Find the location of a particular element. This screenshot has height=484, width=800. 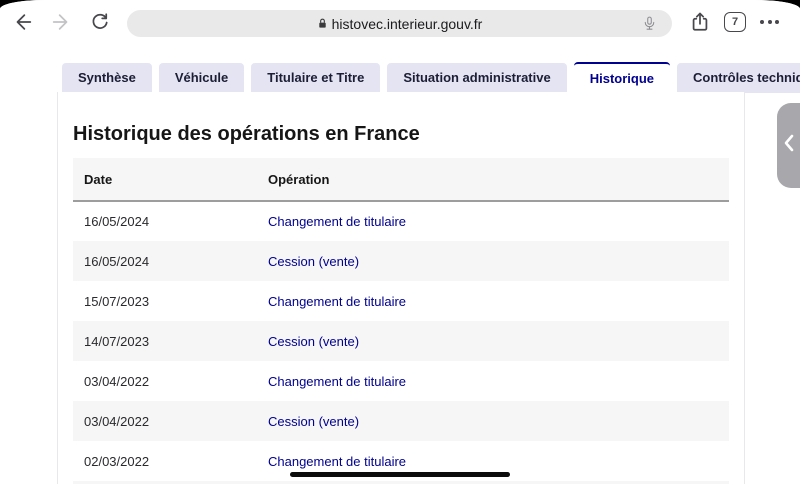

tab-label: Situation administrative is located at coordinates (477, 77).